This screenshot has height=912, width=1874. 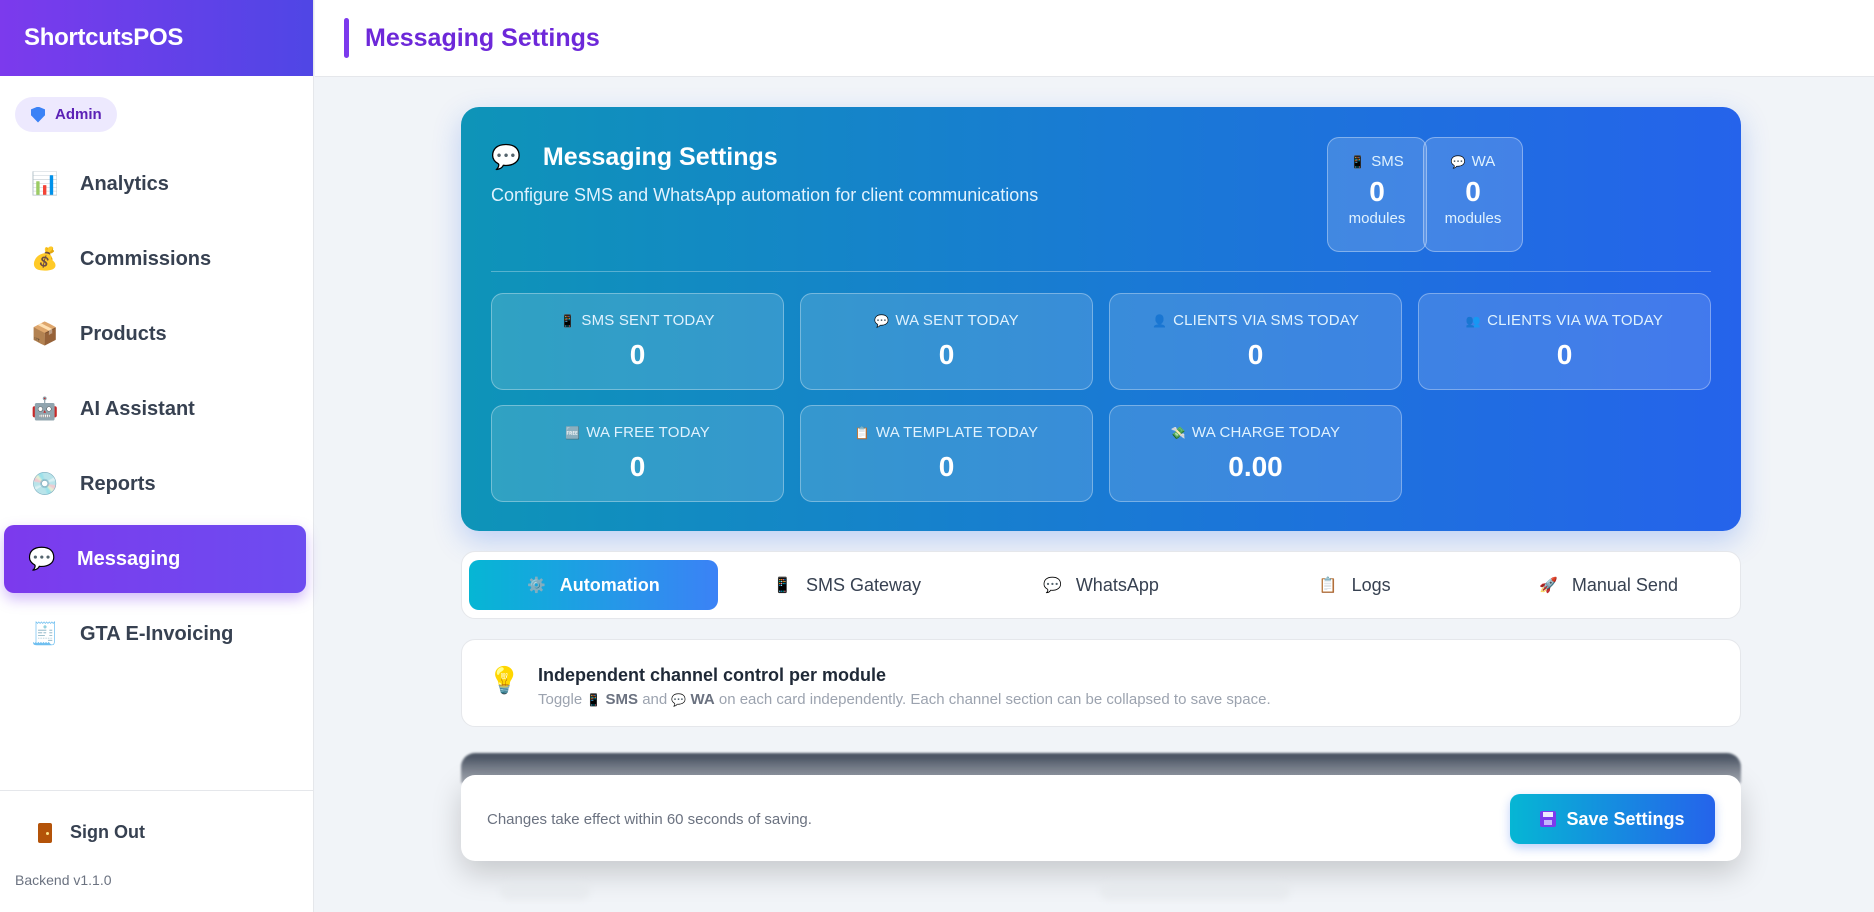 I want to click on sidebar-item-gta-e-invoicing: 🧾 GTA E-Invoicing, so click(x=155, y=634).